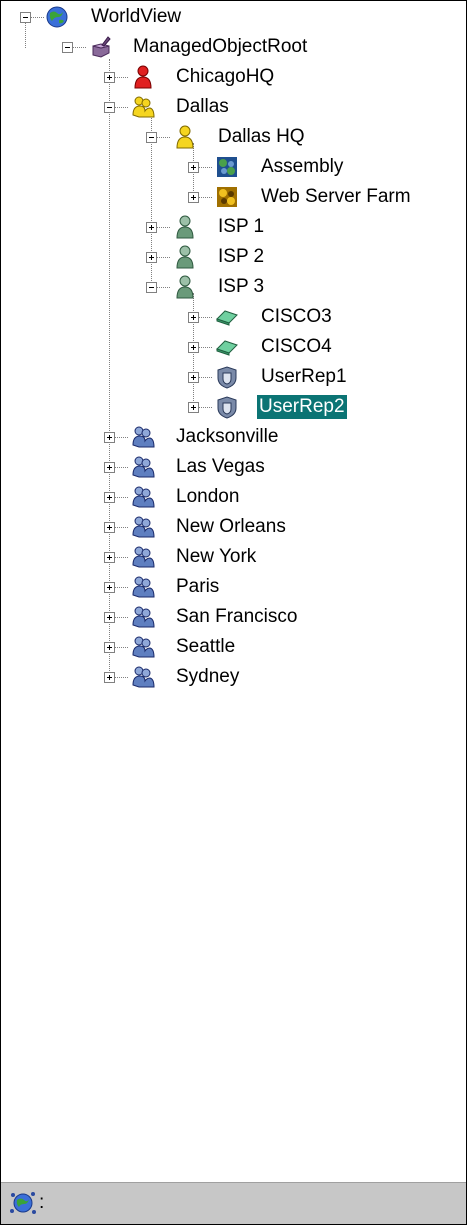 This screenshot has height=1225, width=467. What do you see at coordinates (302, 407) in the screenshot?
I see `tree-label-userrep2-selected: UserRep2` at bounding box center [302, 407].